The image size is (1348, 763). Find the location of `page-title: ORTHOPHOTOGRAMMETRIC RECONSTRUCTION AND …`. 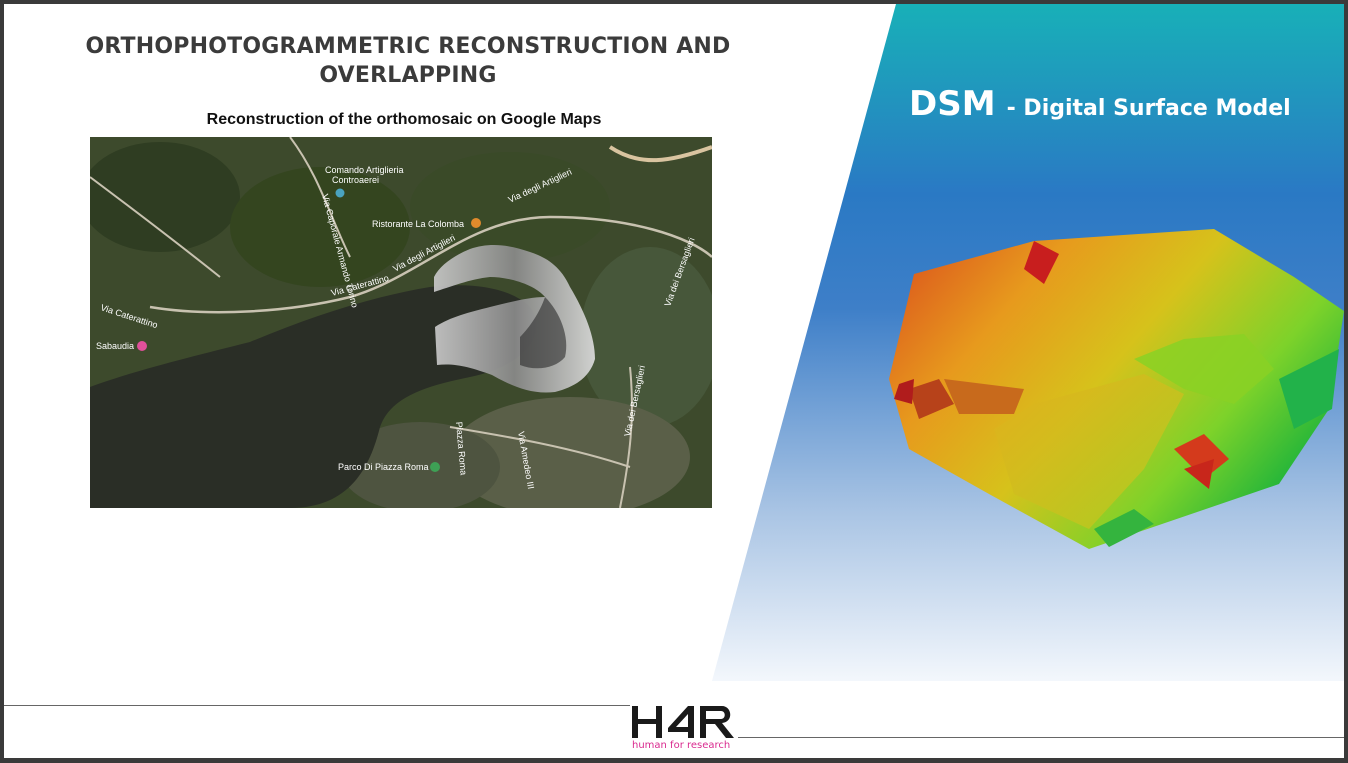

page-title: ORTHOPHOTOGRAMMETRIC RECONSTRUCTION AND … is located at coordinates (408, 61).